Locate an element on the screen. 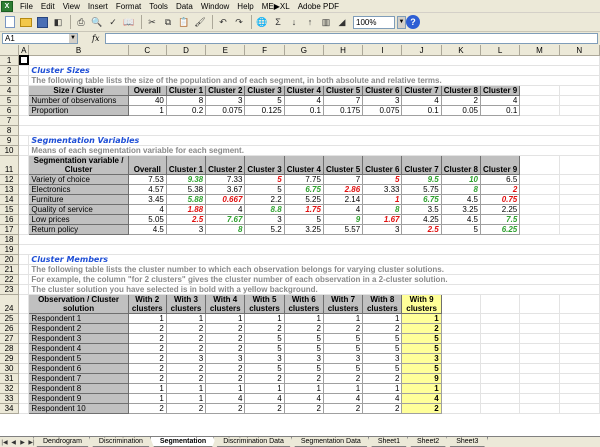  row-header: 25 is located at coordinates (10, 318).